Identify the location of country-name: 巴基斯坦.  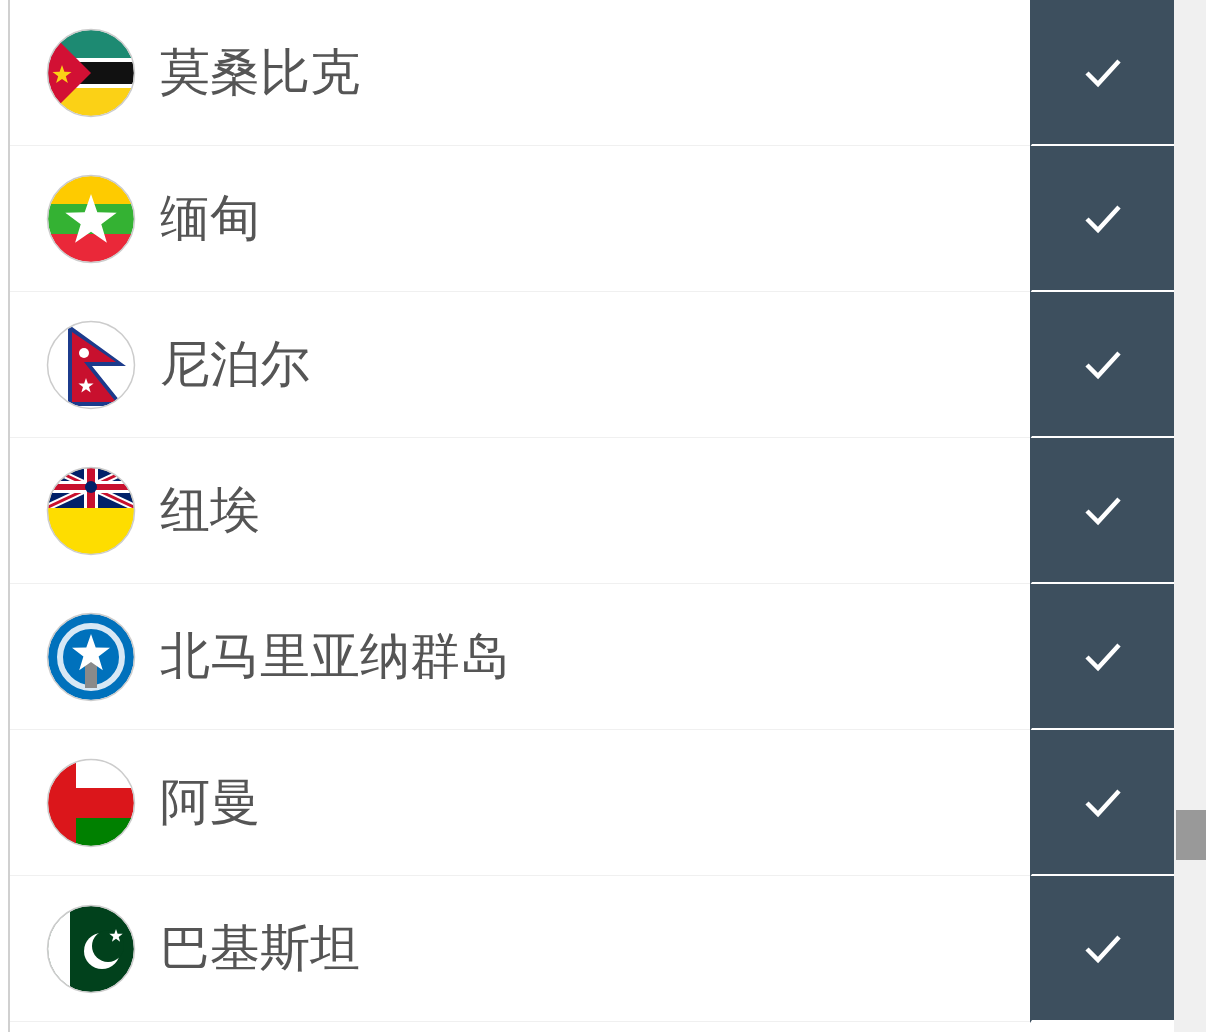
(260, 948).